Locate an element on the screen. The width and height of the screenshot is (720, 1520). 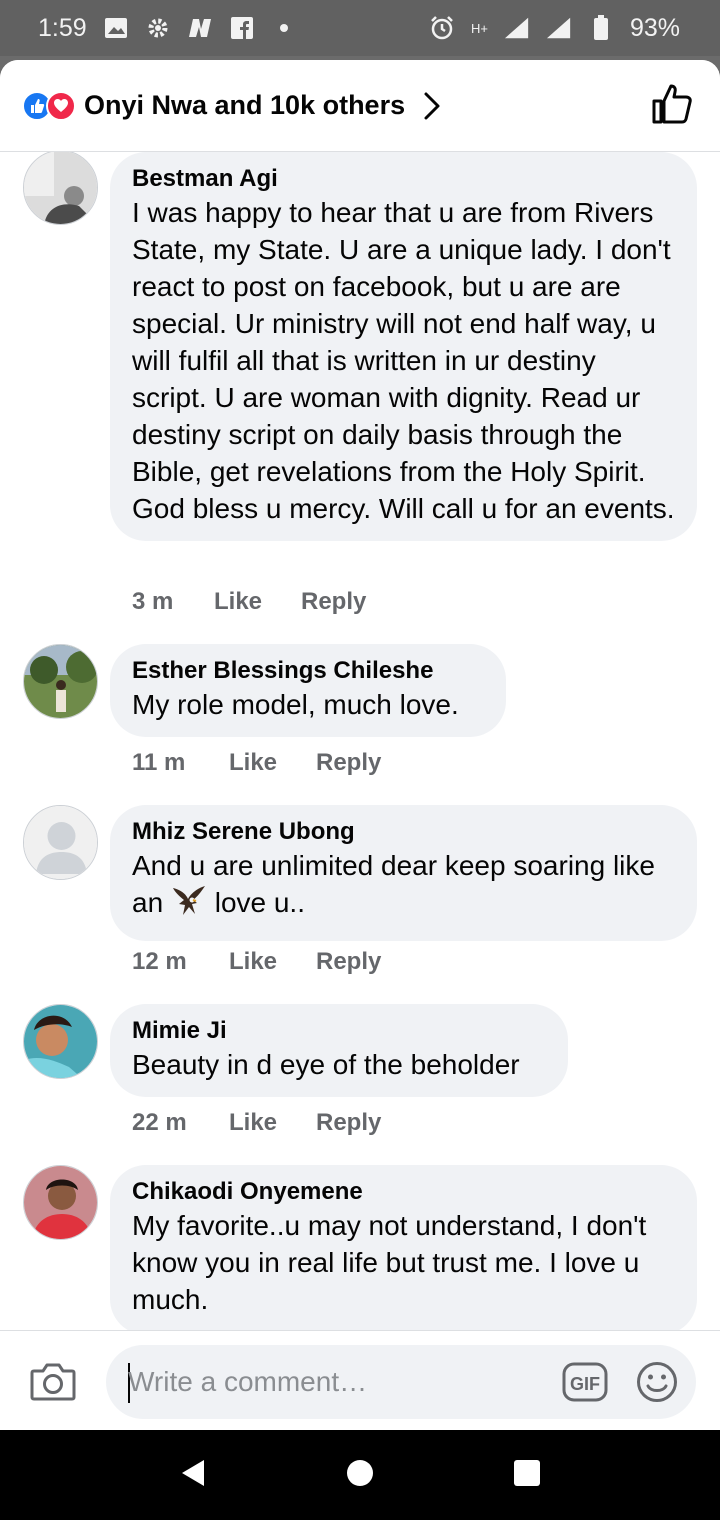
alarm-icon is located at coordinates (442, 28).